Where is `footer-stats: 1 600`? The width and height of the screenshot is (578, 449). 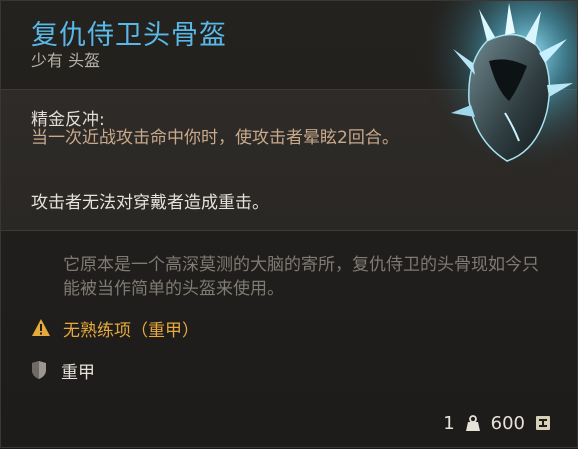
footer-stats: 1 600 is located at coordinates (497, 423).